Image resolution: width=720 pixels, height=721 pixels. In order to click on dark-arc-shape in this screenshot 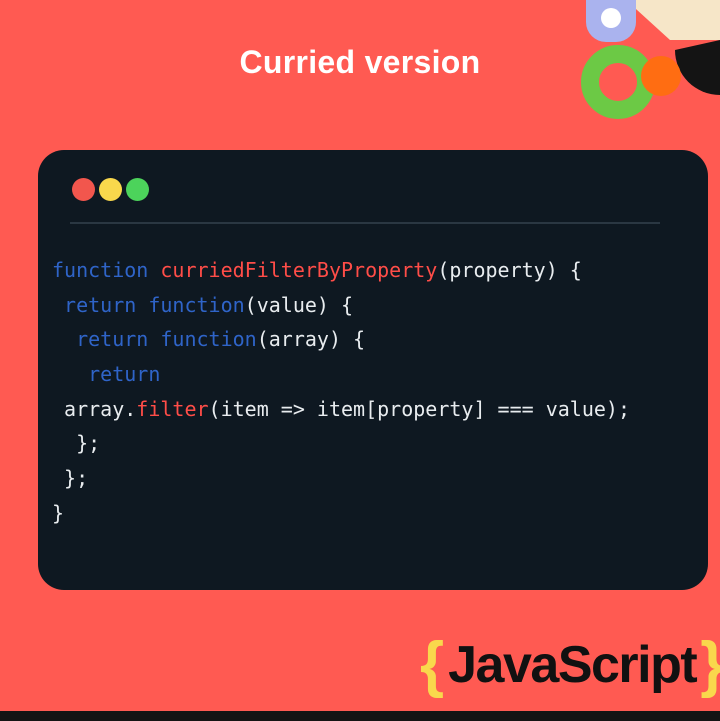, I will do `click(697, 67)`.